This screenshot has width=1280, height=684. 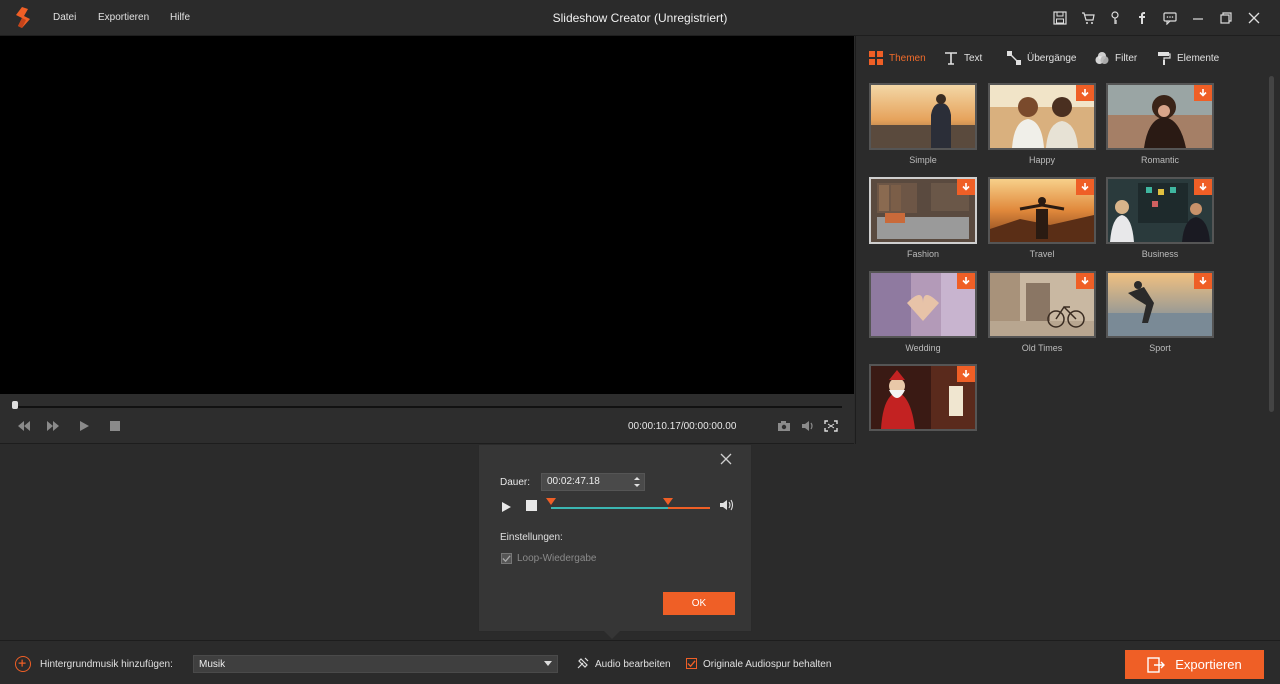 What do you see at coordinates (15, 405) in the screenshot?
I see `progress-knob` at bounding box center [15, 405].